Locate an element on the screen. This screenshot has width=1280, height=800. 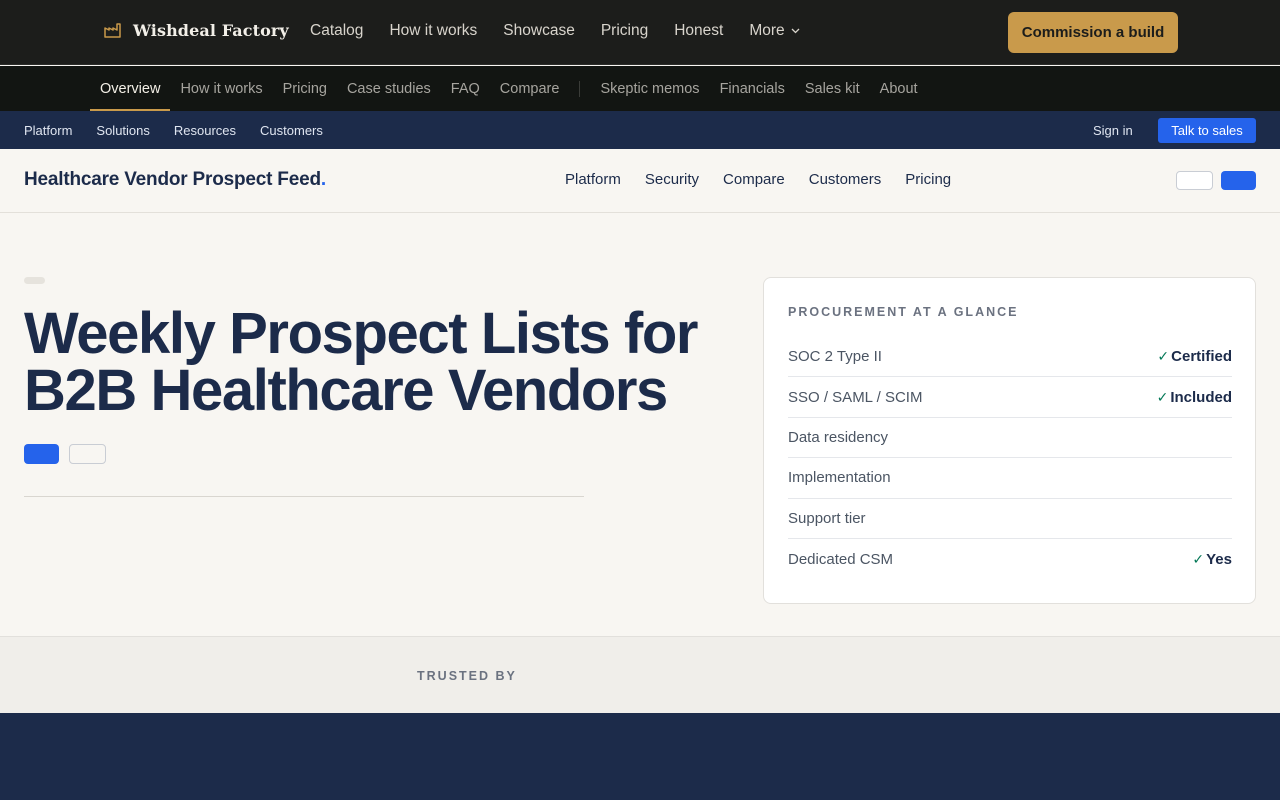
trusted-by-section: TRUSTED BY is located at coordinates (640, 674).